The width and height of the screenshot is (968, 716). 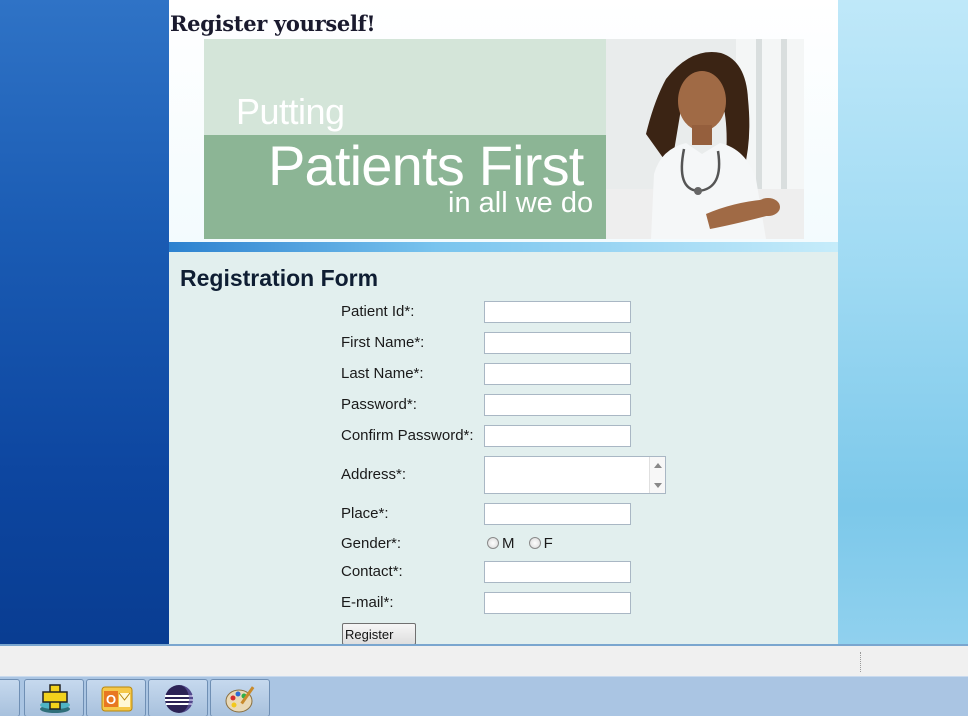 I want to click on header-separator, so click(x=503, y=247).